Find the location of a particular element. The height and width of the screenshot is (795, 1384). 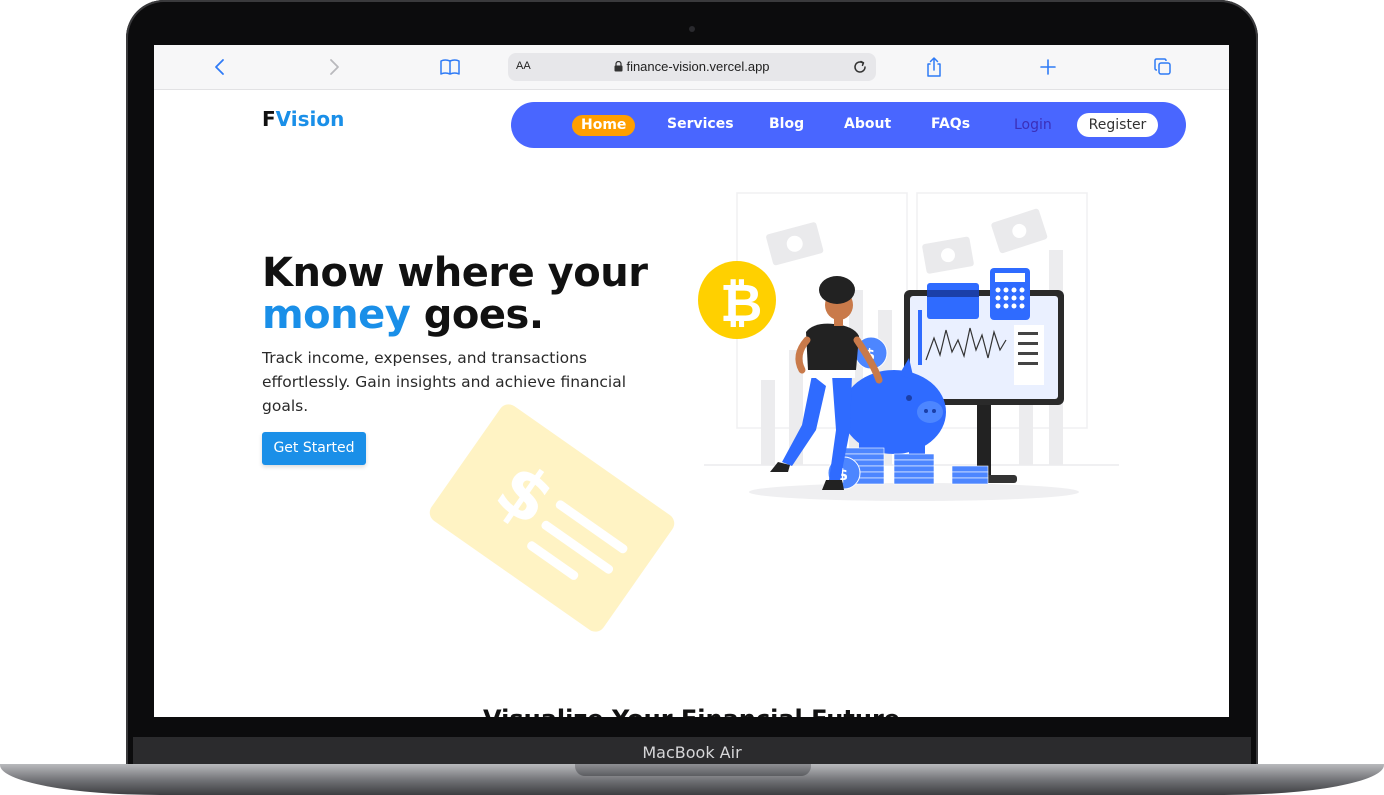

hero-headline: Know where your money goes. is located at coordinates (455, 293).